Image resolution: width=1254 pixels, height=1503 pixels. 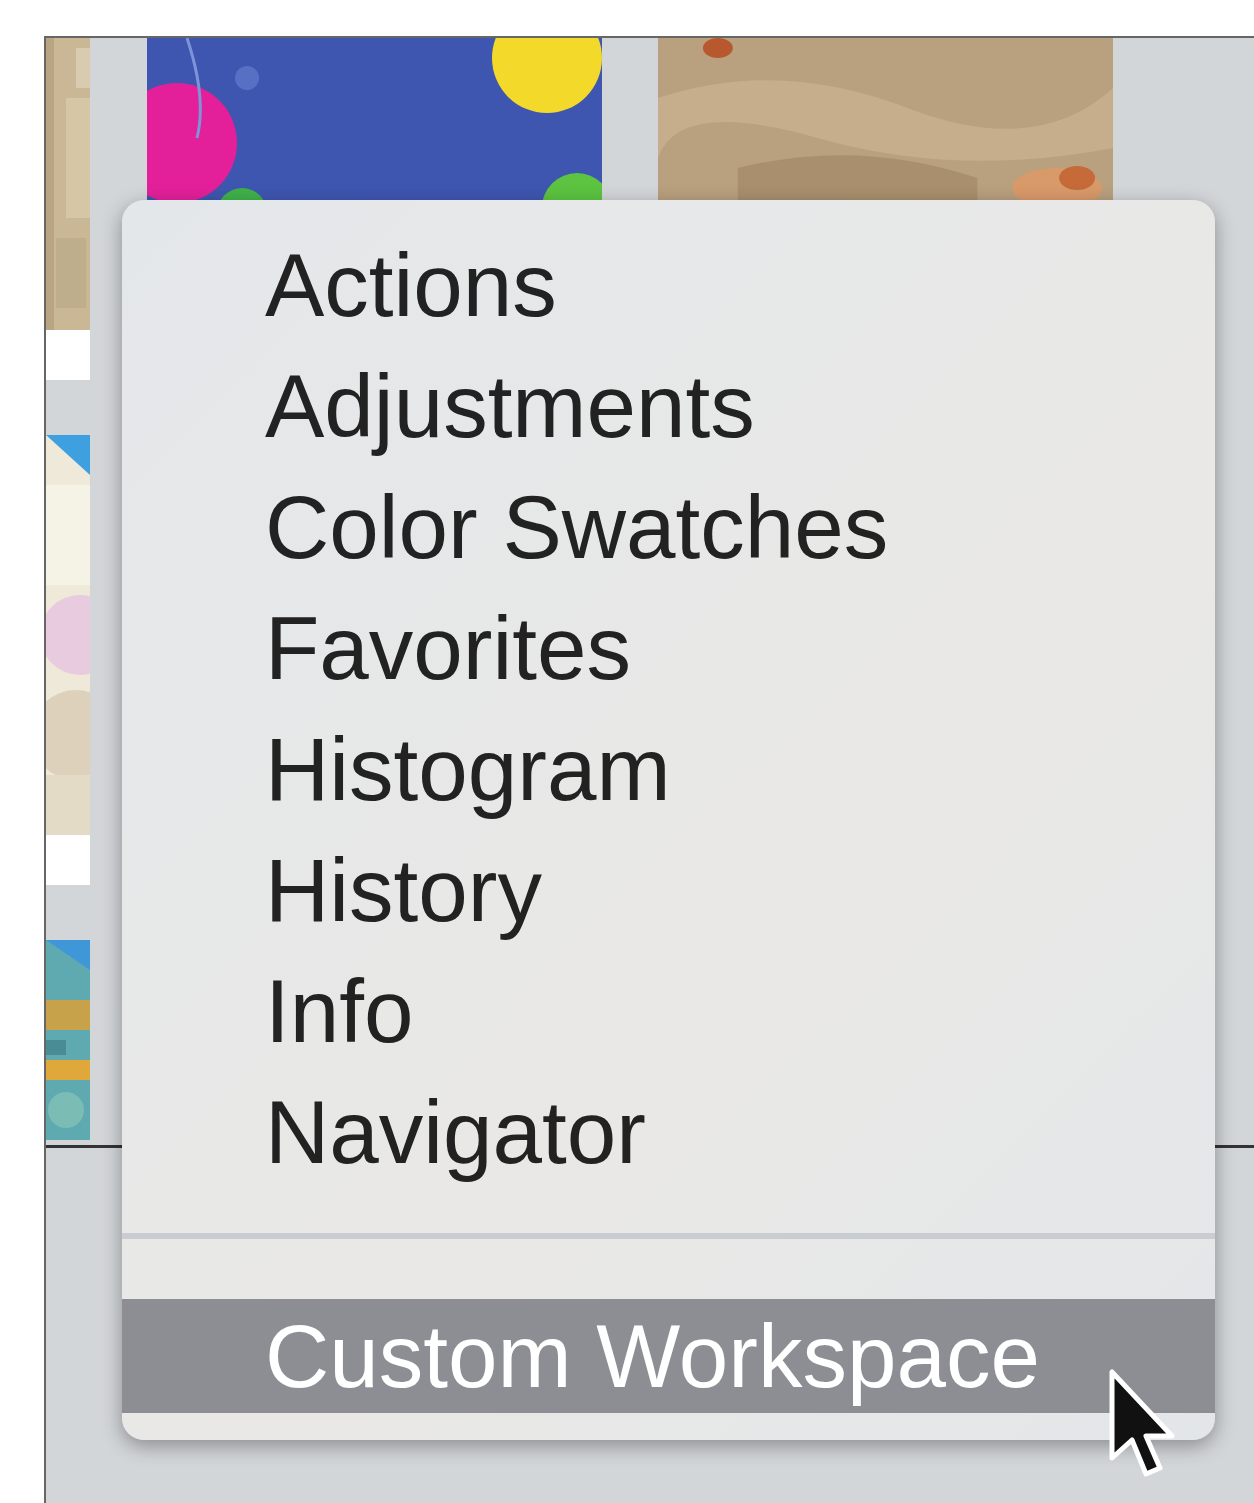 What do you see at coordinates (668, 1011) in the screenshot?
I see `menu-item: Info` at bounding box center [668, 1011].